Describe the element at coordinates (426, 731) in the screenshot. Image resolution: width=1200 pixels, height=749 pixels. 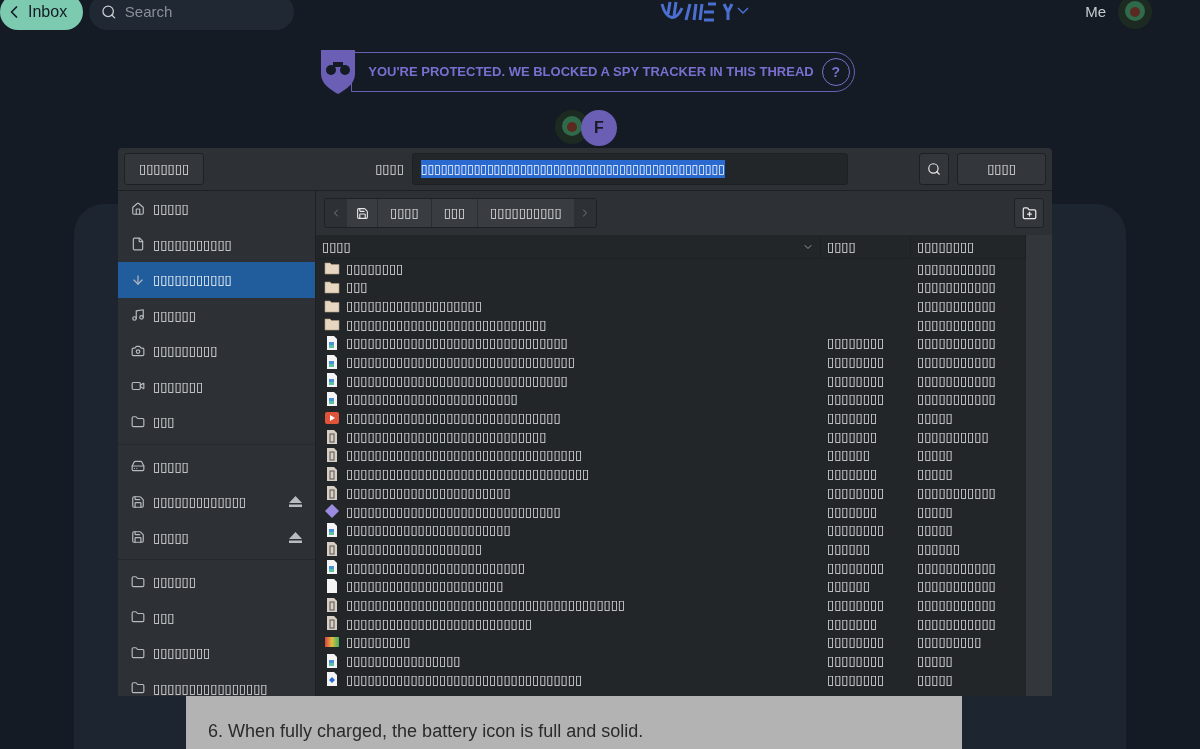
I see `message-text: 6. When fully charged, the battery icon is full and solid.` at that location.